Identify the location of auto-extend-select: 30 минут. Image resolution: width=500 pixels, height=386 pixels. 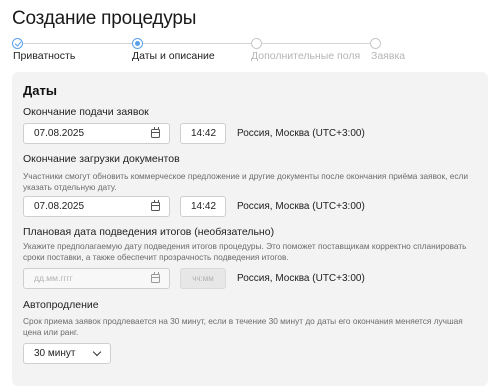
(67, 353).